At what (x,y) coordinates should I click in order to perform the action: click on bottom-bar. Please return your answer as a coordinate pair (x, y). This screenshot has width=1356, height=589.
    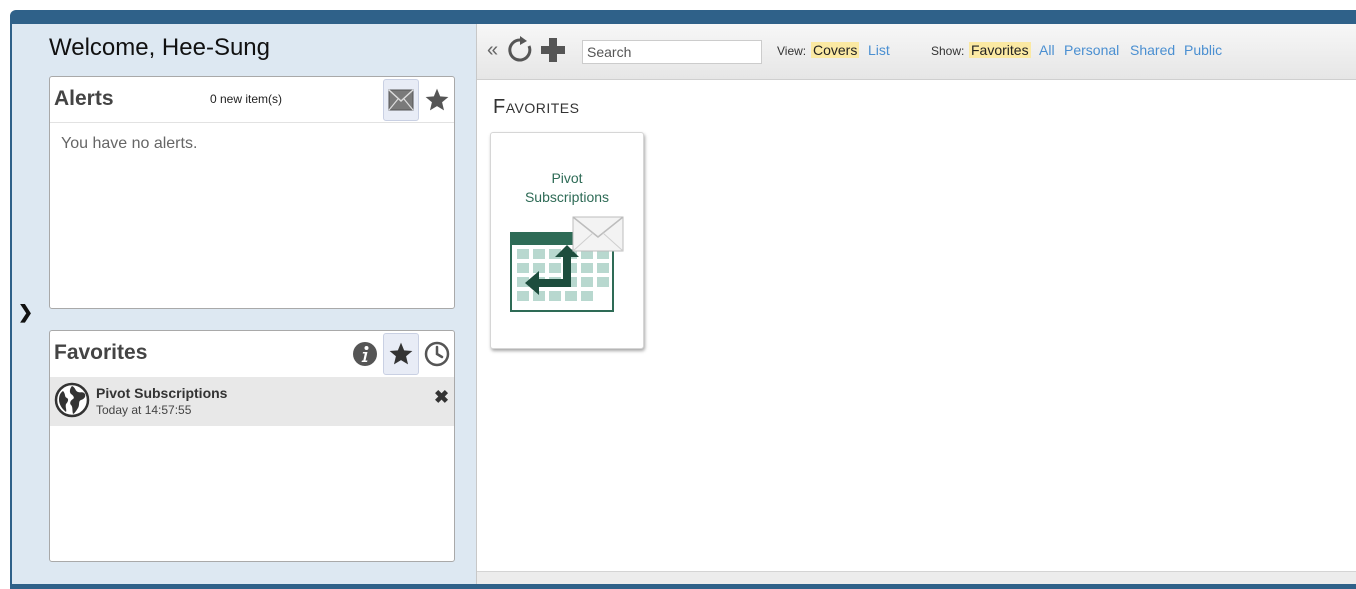
    Looking at the image, I should click on (684, 586).